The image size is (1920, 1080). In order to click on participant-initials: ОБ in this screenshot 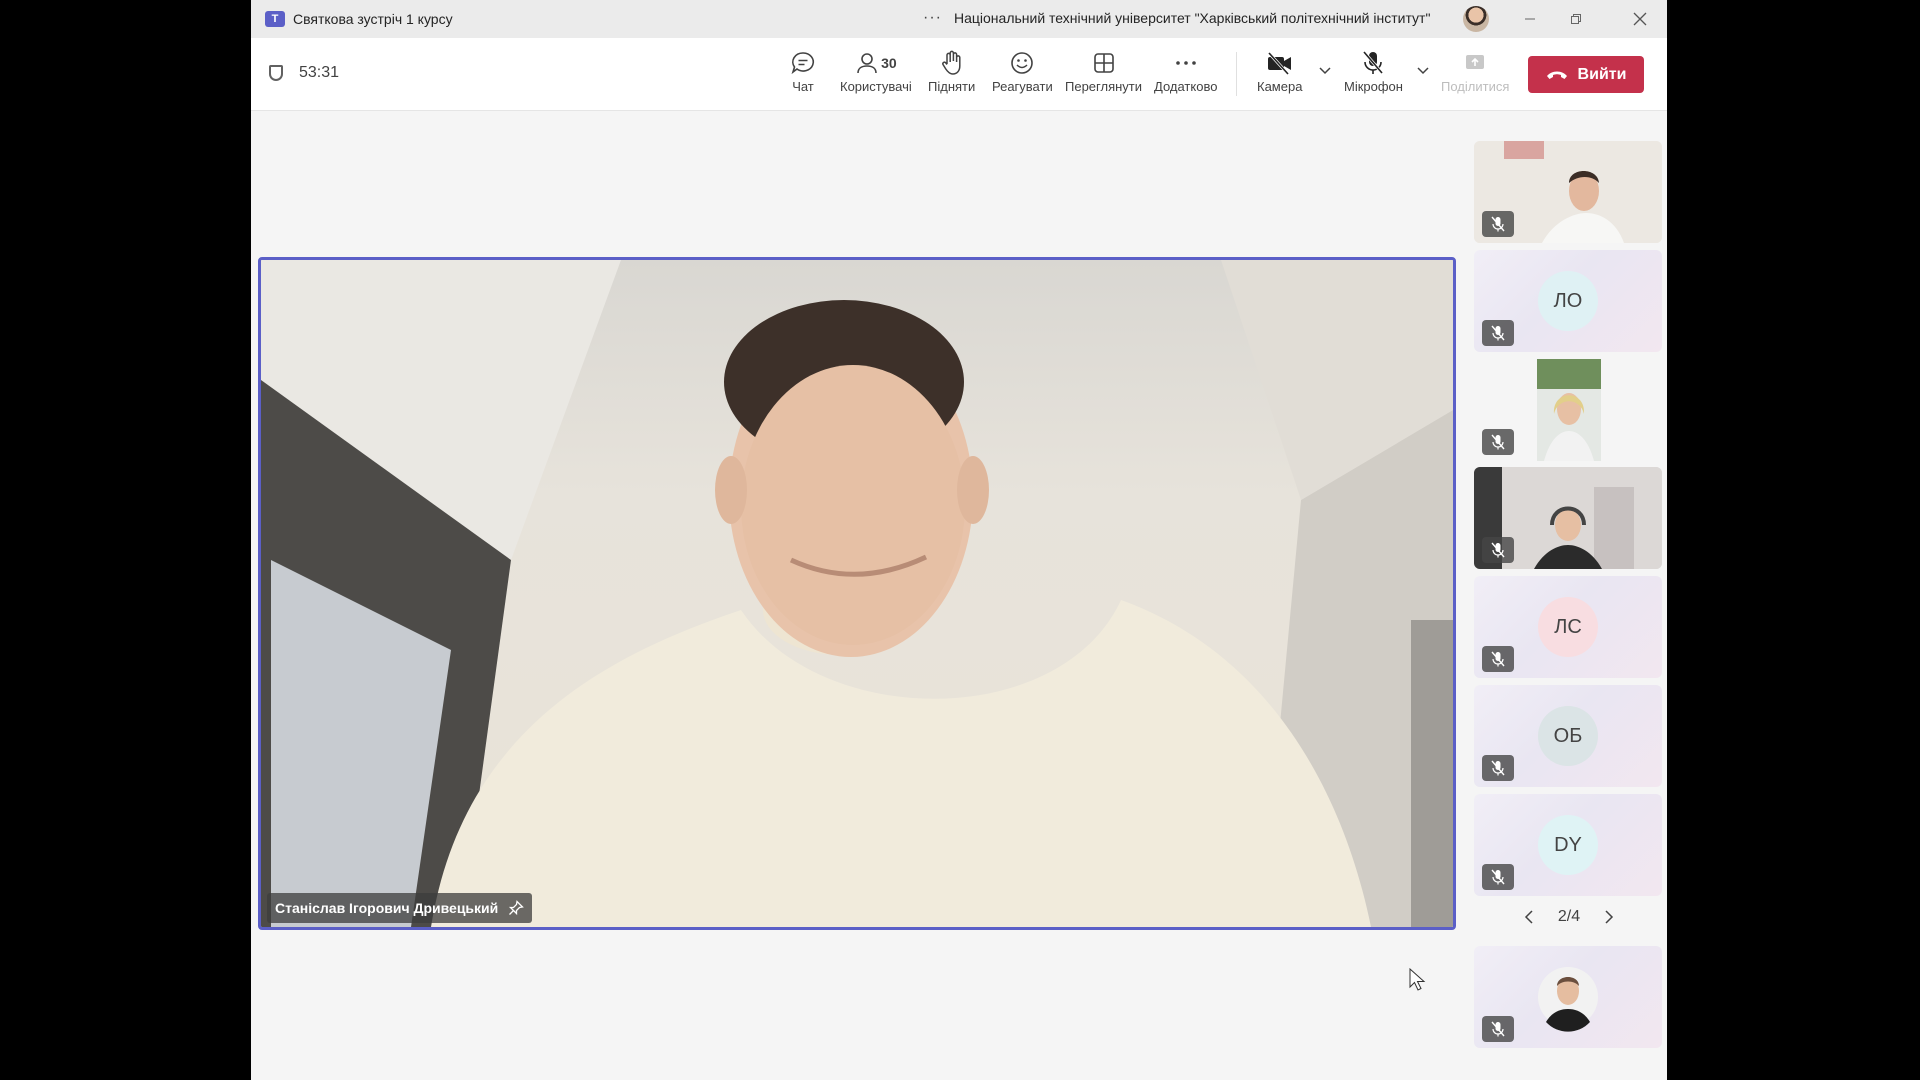, I will do `click(1568, 735)`.